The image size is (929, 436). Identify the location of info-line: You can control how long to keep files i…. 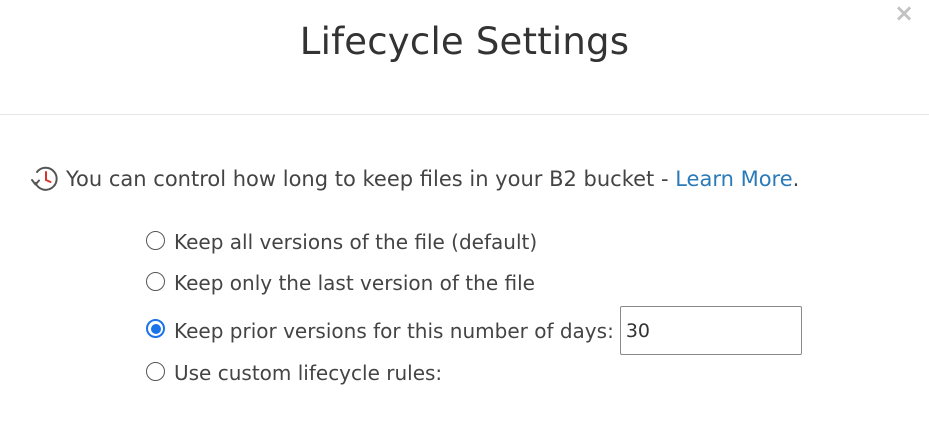
(413, 179).